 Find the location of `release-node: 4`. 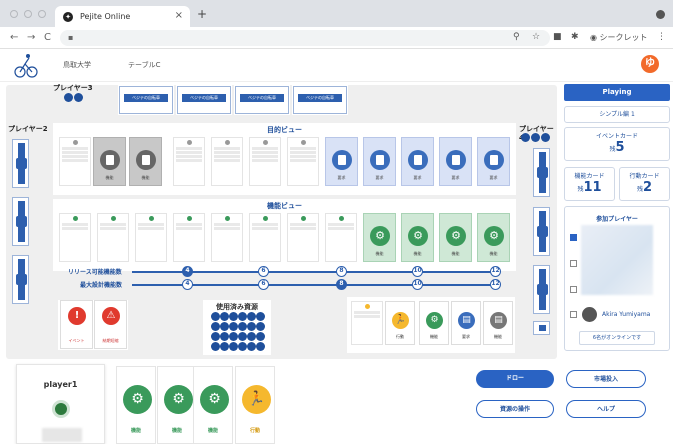

release-node: 4 is located at coordinates (187, 271).